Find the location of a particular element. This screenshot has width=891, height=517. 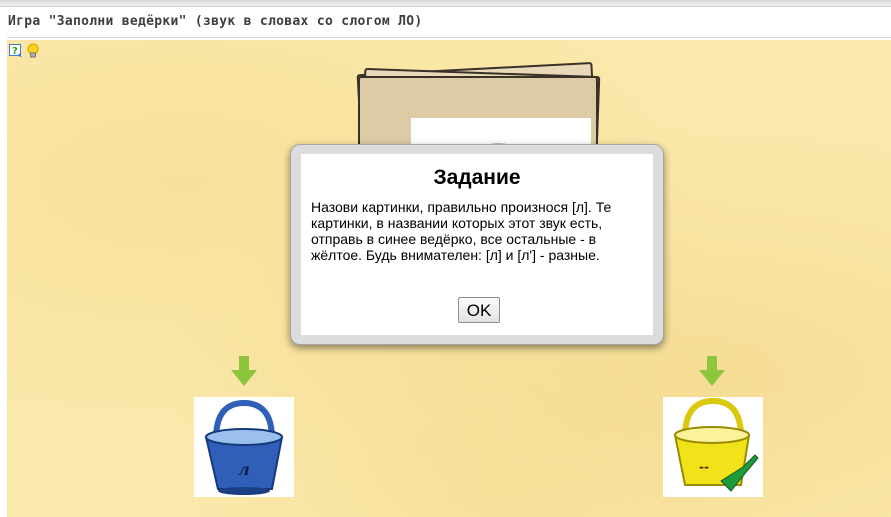

top-bar is located at coordinates (445, 3).